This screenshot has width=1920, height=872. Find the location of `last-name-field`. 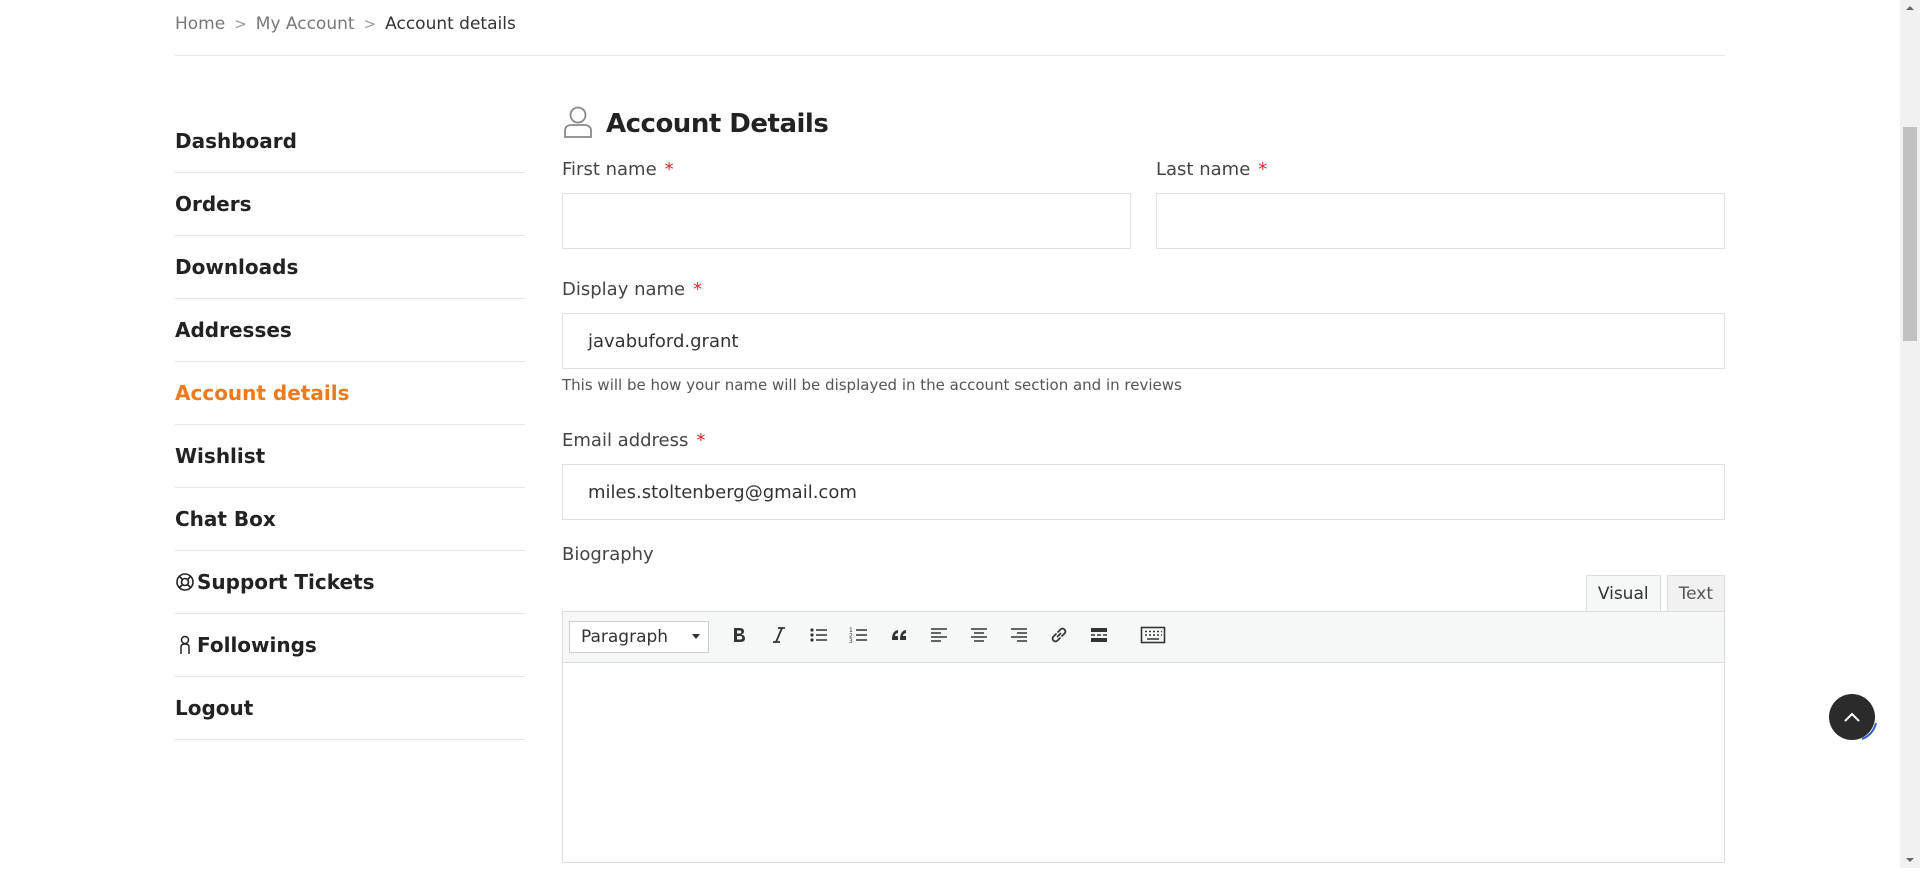

last-name-field is located at coordinates (1440, 221).